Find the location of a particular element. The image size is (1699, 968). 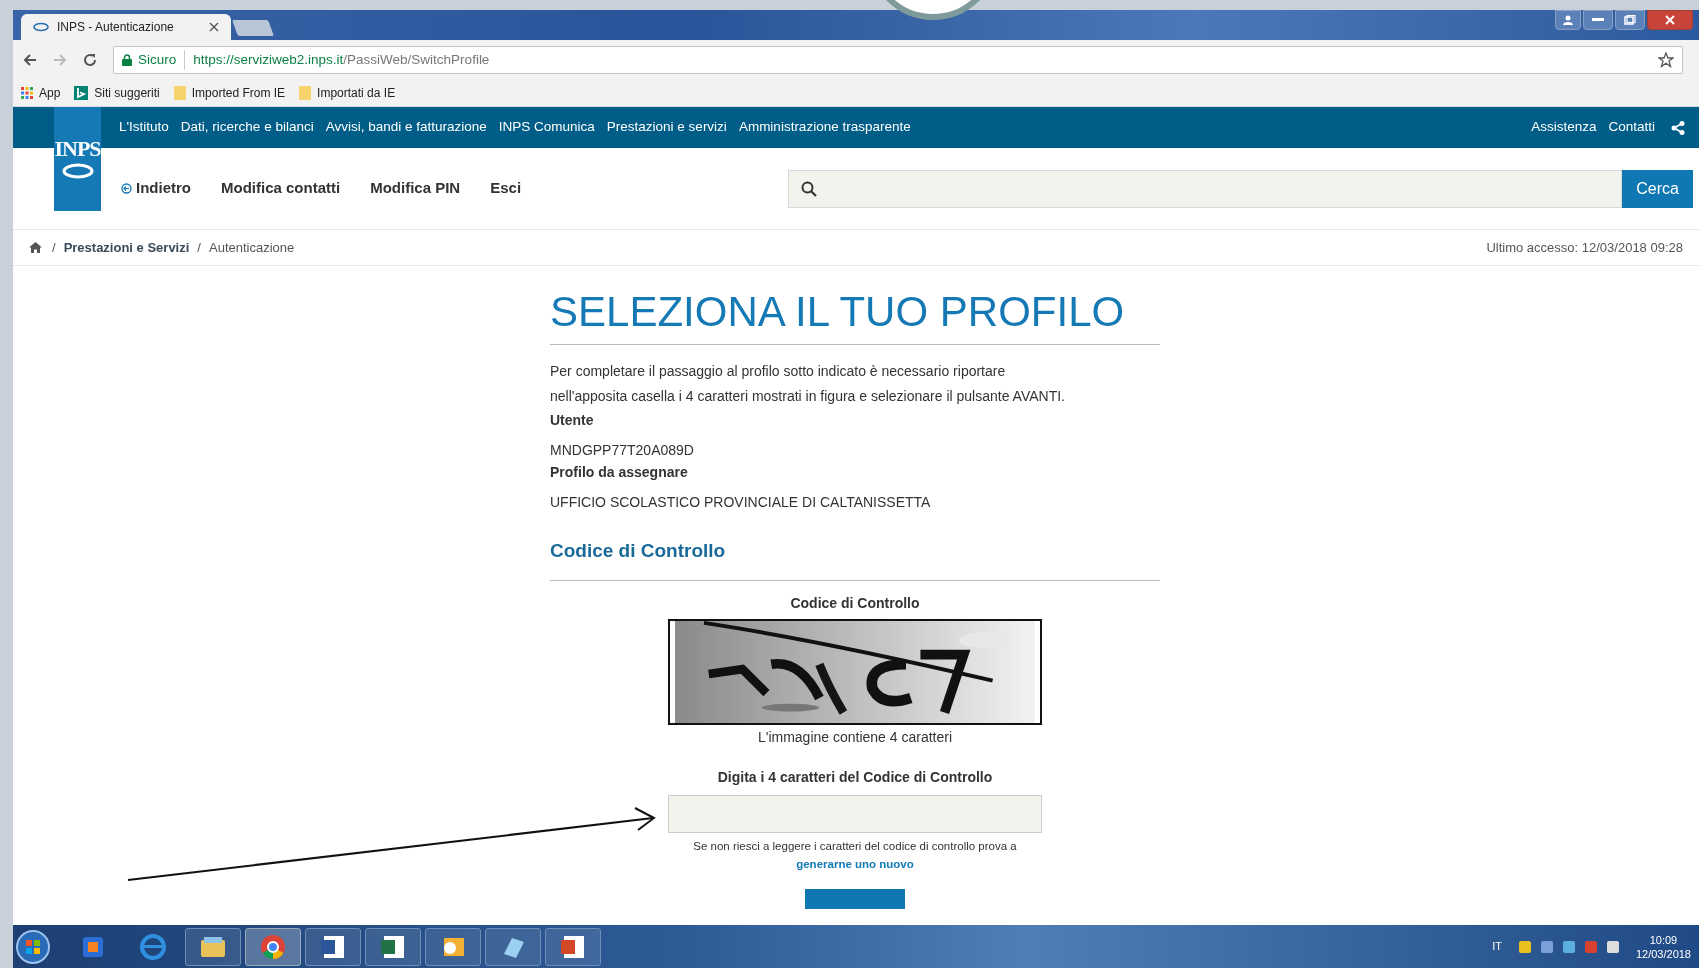

tab-favicon-icon is located at coordinates (41, 27).